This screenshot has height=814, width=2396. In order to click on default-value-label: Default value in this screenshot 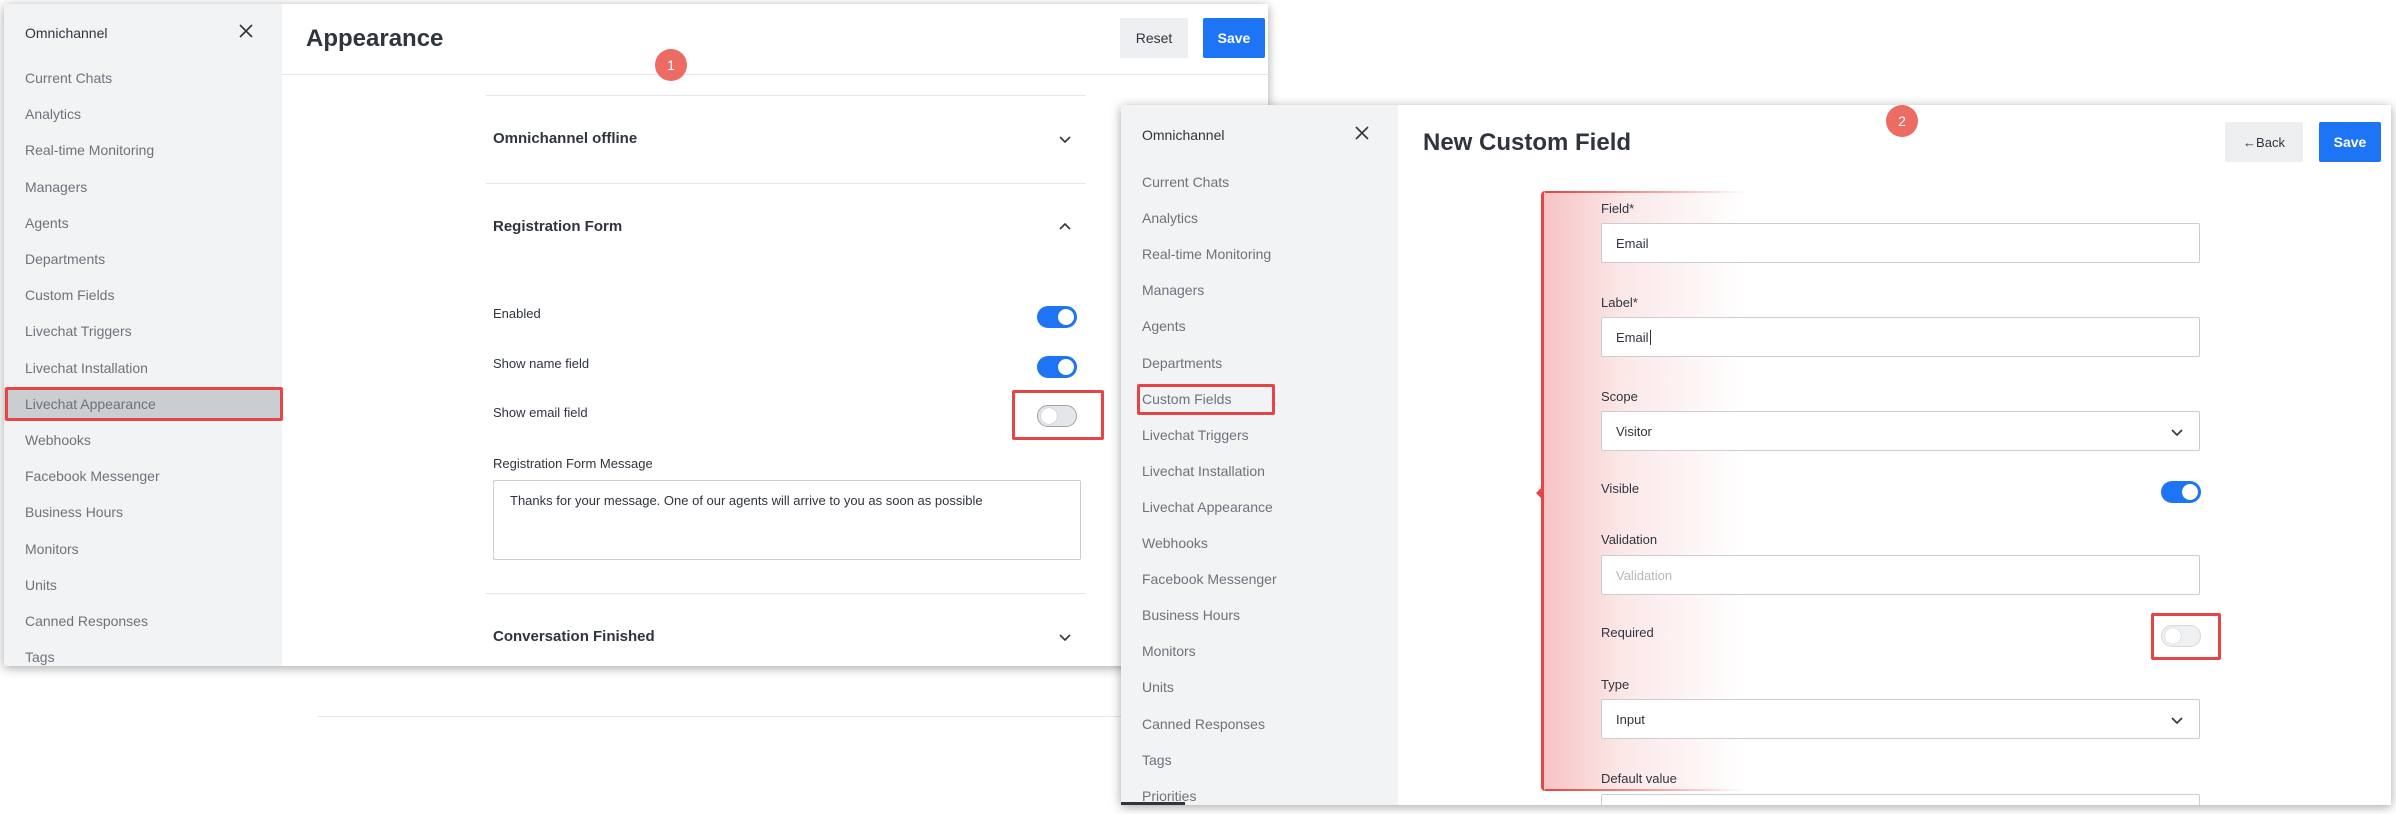, I will do `click(1639, 778)`.